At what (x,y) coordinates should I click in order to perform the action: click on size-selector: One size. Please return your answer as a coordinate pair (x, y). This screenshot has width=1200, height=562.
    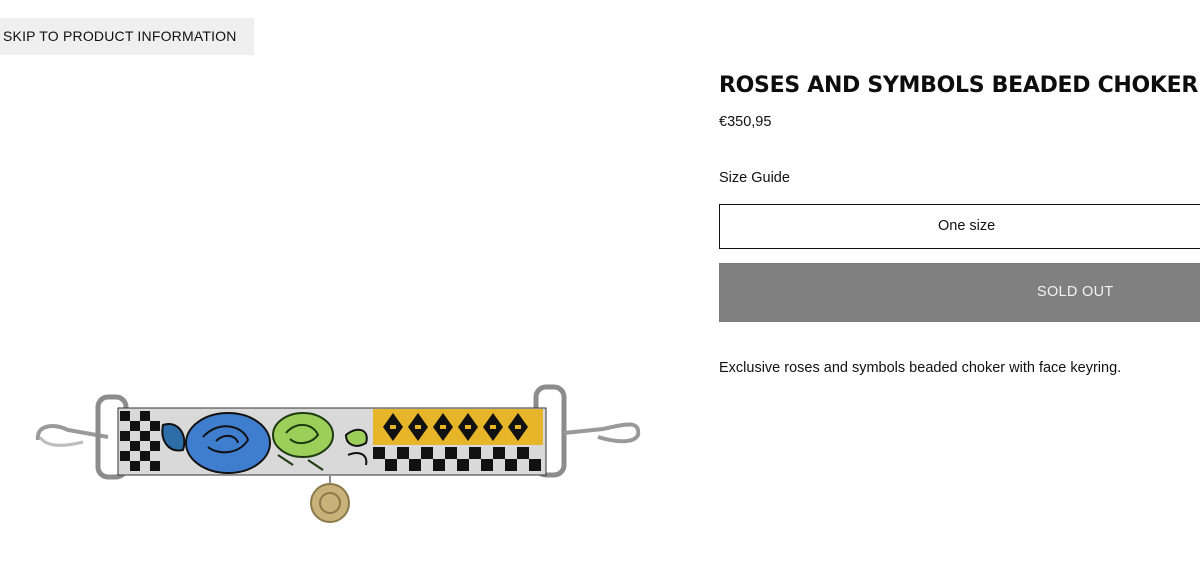
    Looking at the image, I should click on (959, 226).